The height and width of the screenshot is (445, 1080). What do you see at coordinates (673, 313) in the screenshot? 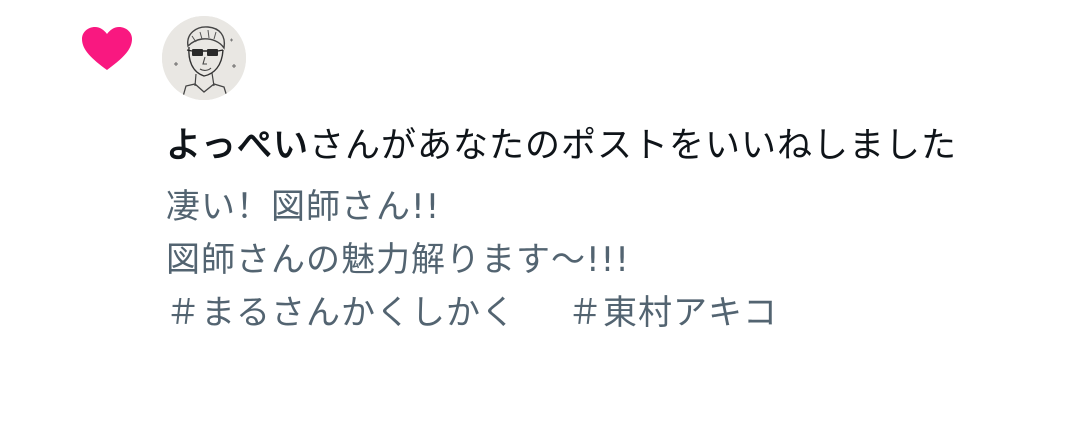
I see `hashtag-link: ＃東村アキコ` at bounding box center [673, 313].